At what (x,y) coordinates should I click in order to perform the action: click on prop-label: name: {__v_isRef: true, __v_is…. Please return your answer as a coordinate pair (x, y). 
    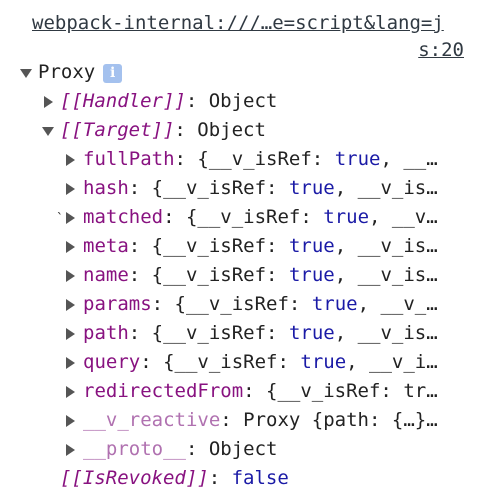
    Looking at the image, I should click on (260, 275).